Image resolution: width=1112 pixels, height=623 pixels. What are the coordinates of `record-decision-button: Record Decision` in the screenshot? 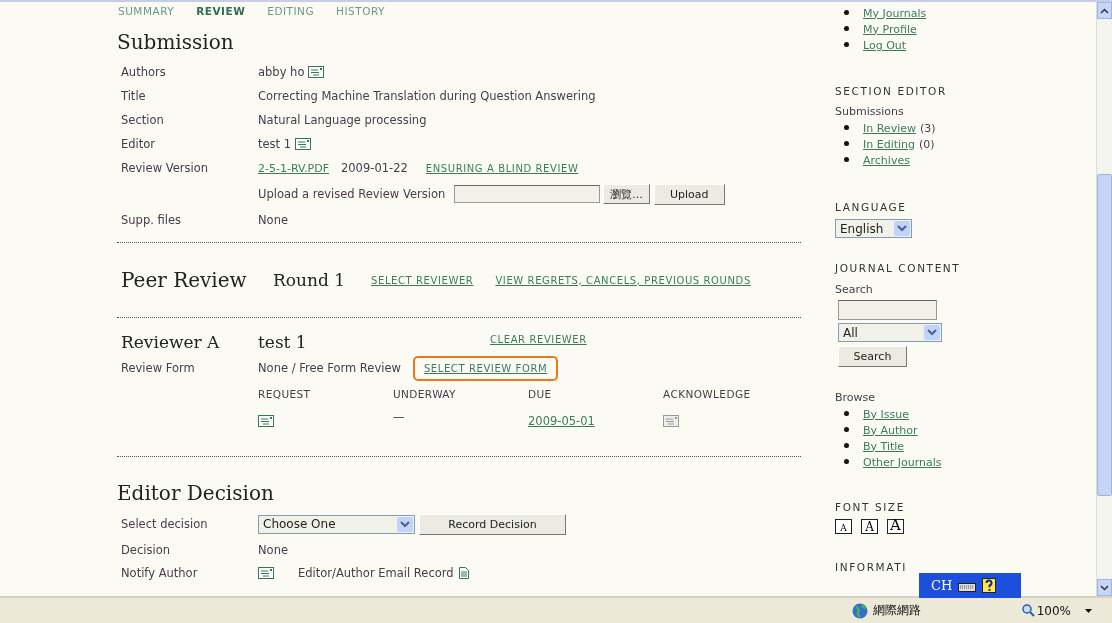 It's located at (492, 524).